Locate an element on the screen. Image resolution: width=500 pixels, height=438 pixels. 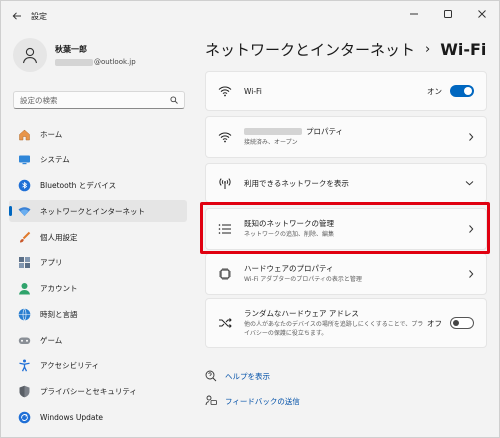
minimize-icon is located at coordinates (414, 14).